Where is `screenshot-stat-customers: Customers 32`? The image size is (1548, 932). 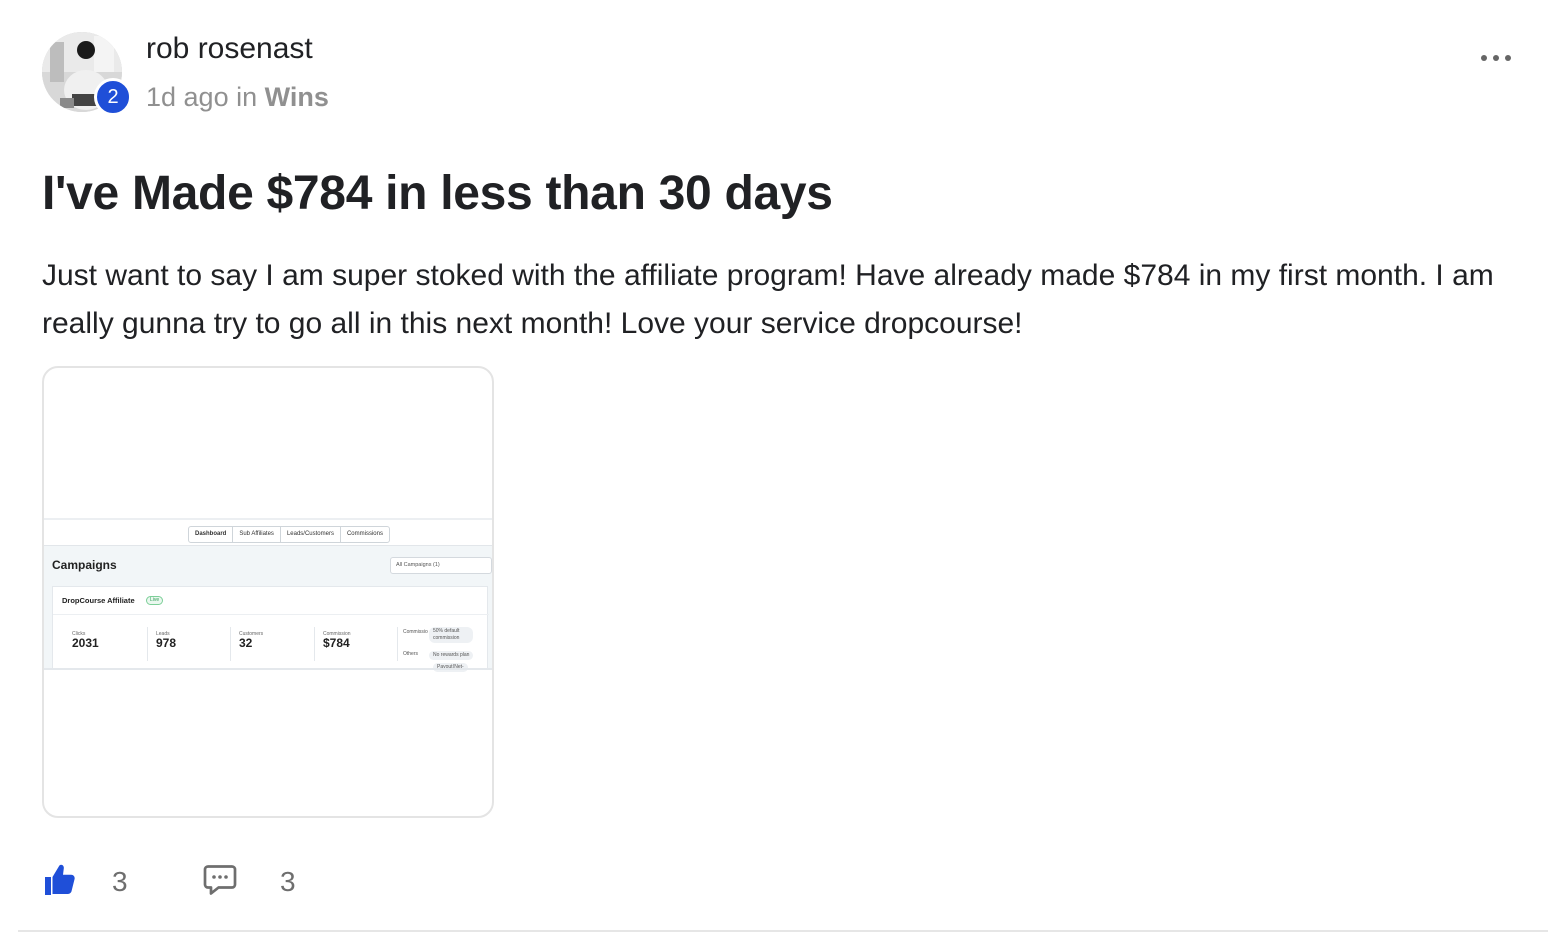
screenshot-stat-customers: Customers 32 is located at coordinates (251, 640).